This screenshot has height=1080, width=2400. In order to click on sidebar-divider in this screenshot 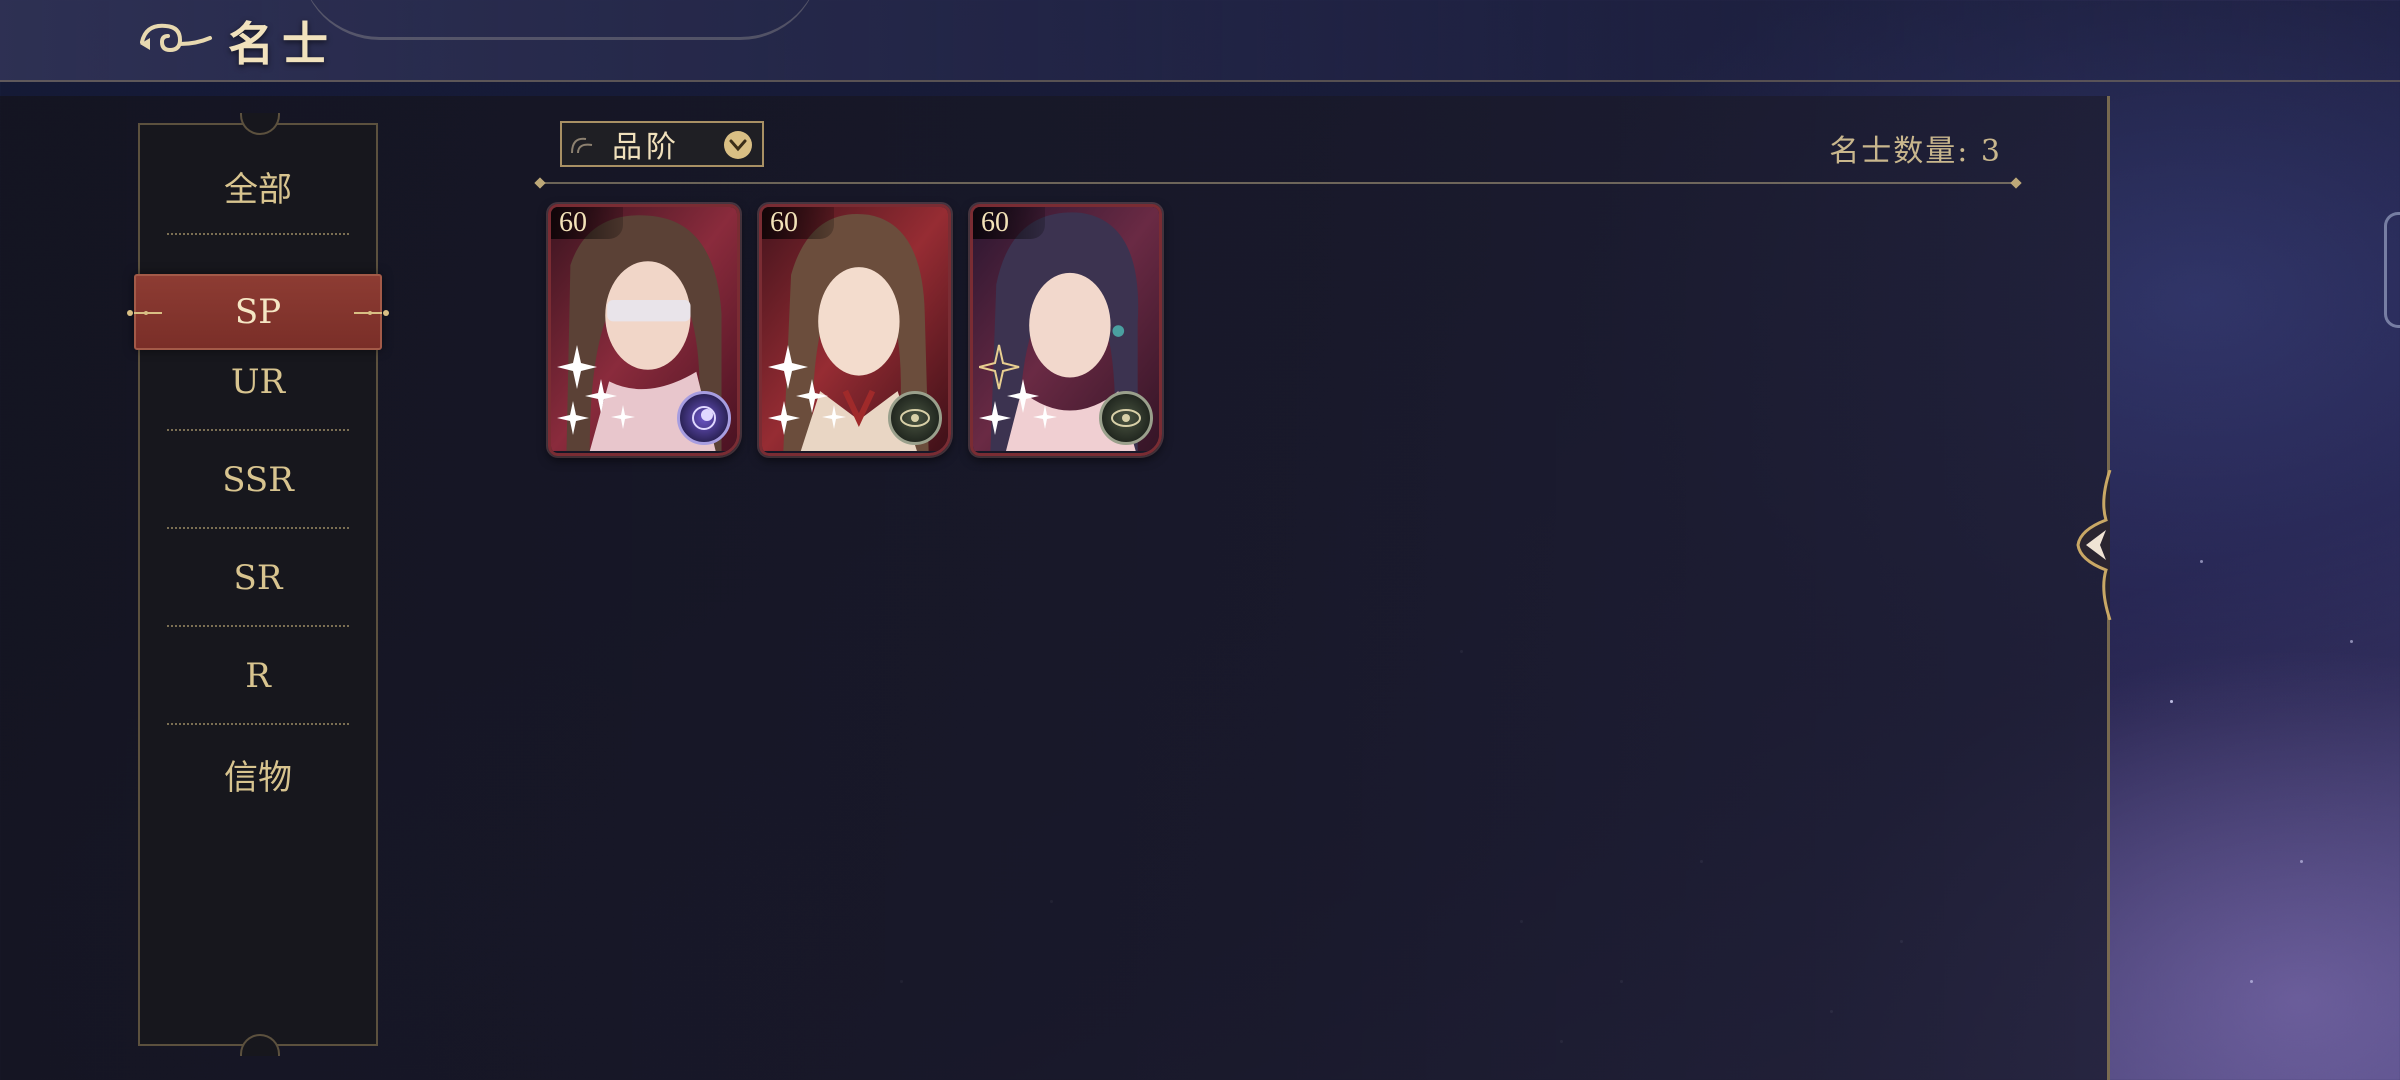, I will do `click(258, 234)`.